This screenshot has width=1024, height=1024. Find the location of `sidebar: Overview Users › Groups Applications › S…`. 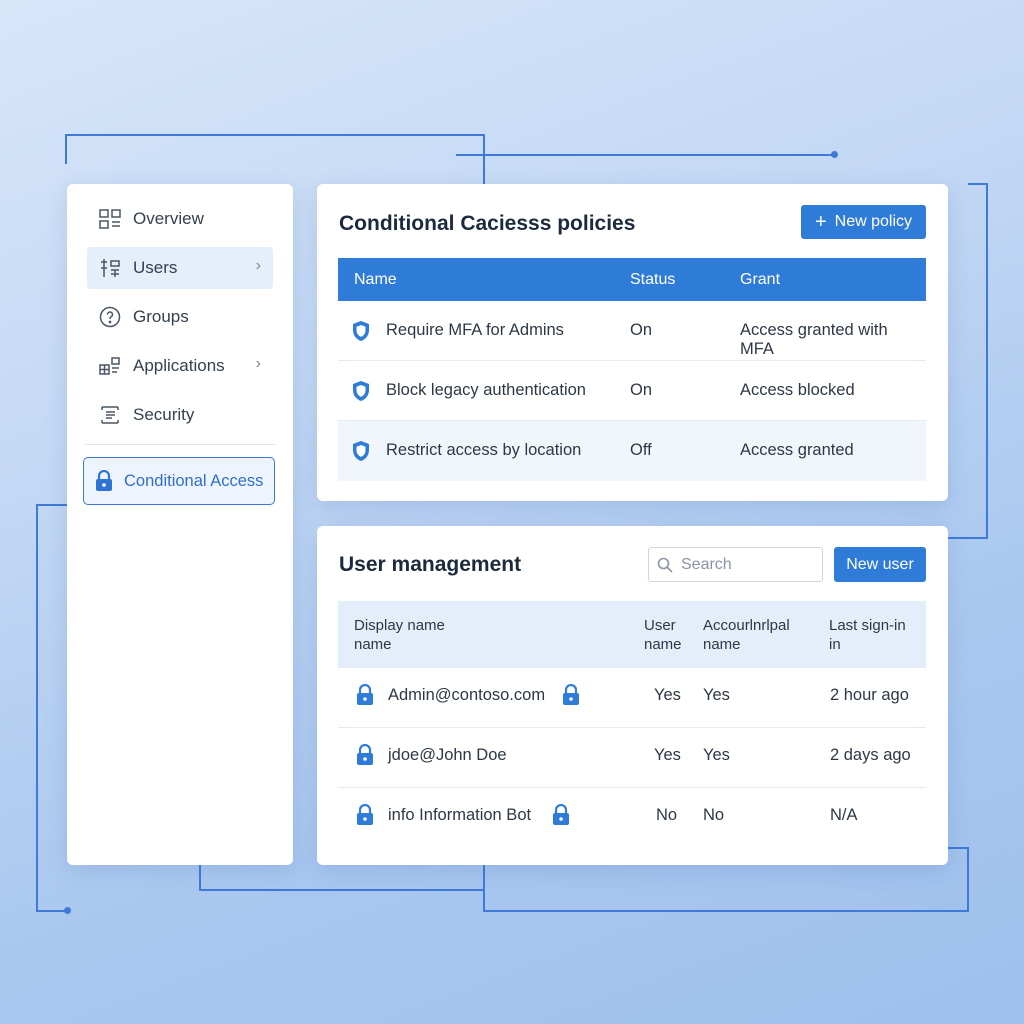

sidebar: Overview Users › Groups Applications › S… is located at coordinates (180, 524).